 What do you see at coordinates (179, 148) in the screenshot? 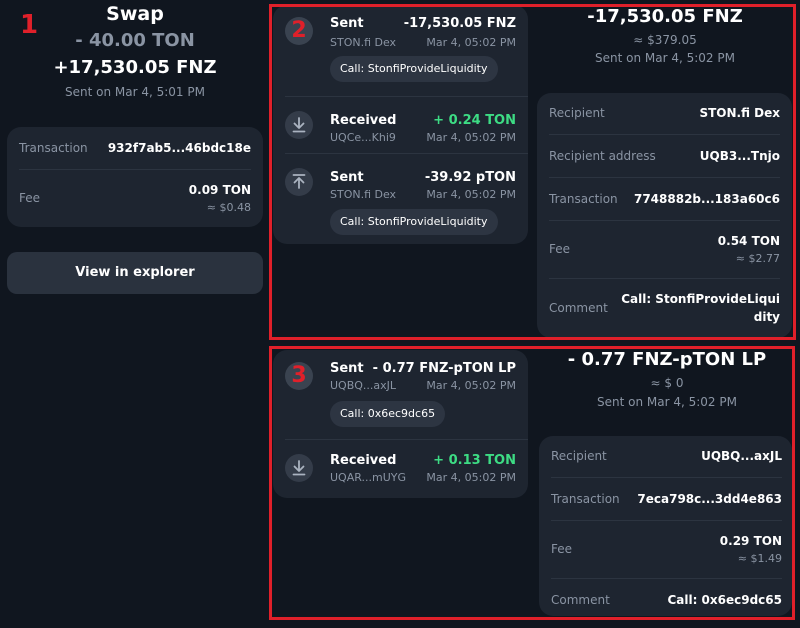
I see `transaction-hash: 932f7ab5...46bdc18e` at bounding box center [179, 148].